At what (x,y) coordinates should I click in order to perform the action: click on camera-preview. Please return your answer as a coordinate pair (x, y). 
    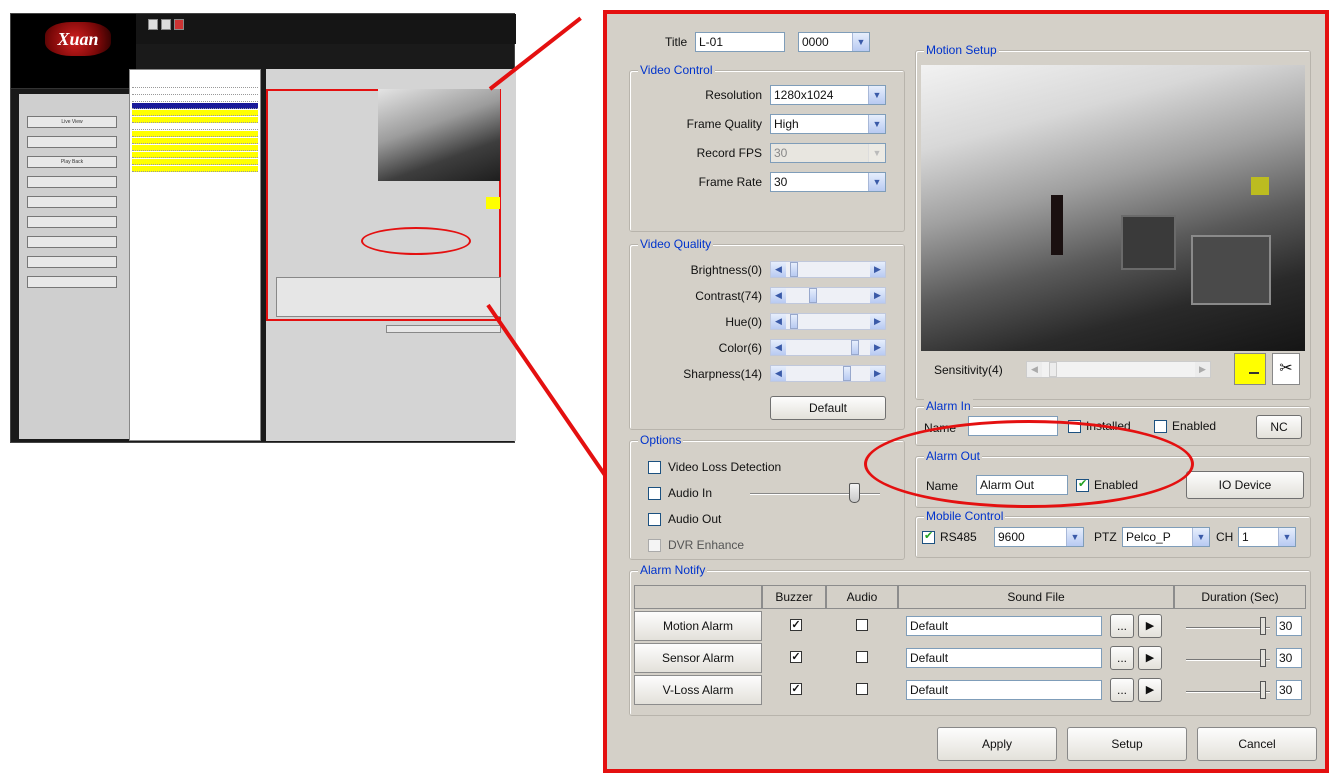
    Looking at the image, I should click on (1113, 208).